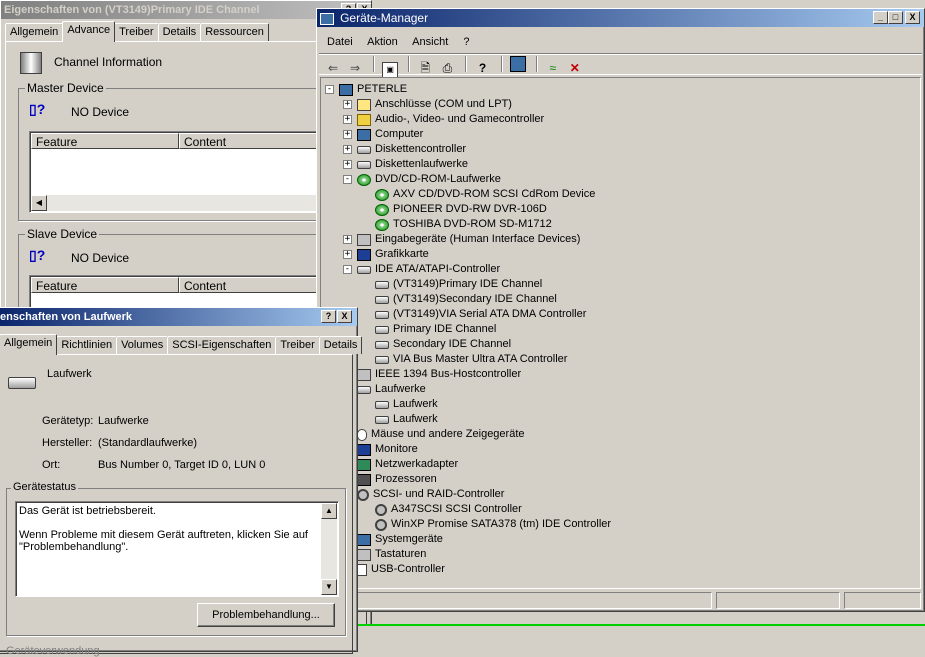 The height and width of the screenshot is (657, 925). Describe the element at coordinates (575, 68) in the screenshot. I see `uninstall-icon: ✕` at that location.